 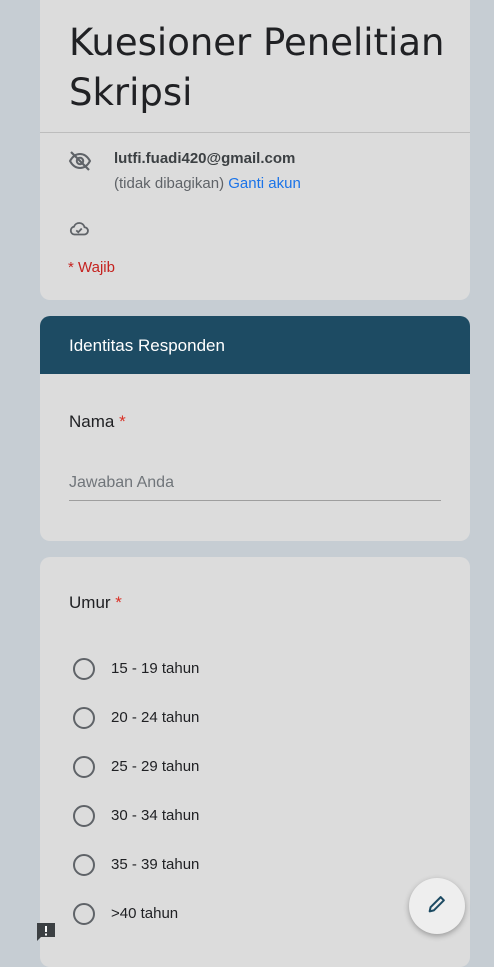 I want to click on required-note: * Wajib, so click(x=91, y=267).